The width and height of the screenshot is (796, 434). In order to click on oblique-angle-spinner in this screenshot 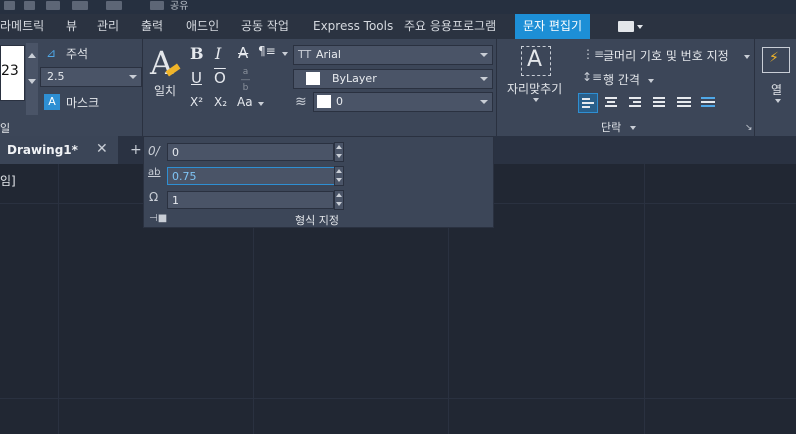, I will do `click(339, 152)`.